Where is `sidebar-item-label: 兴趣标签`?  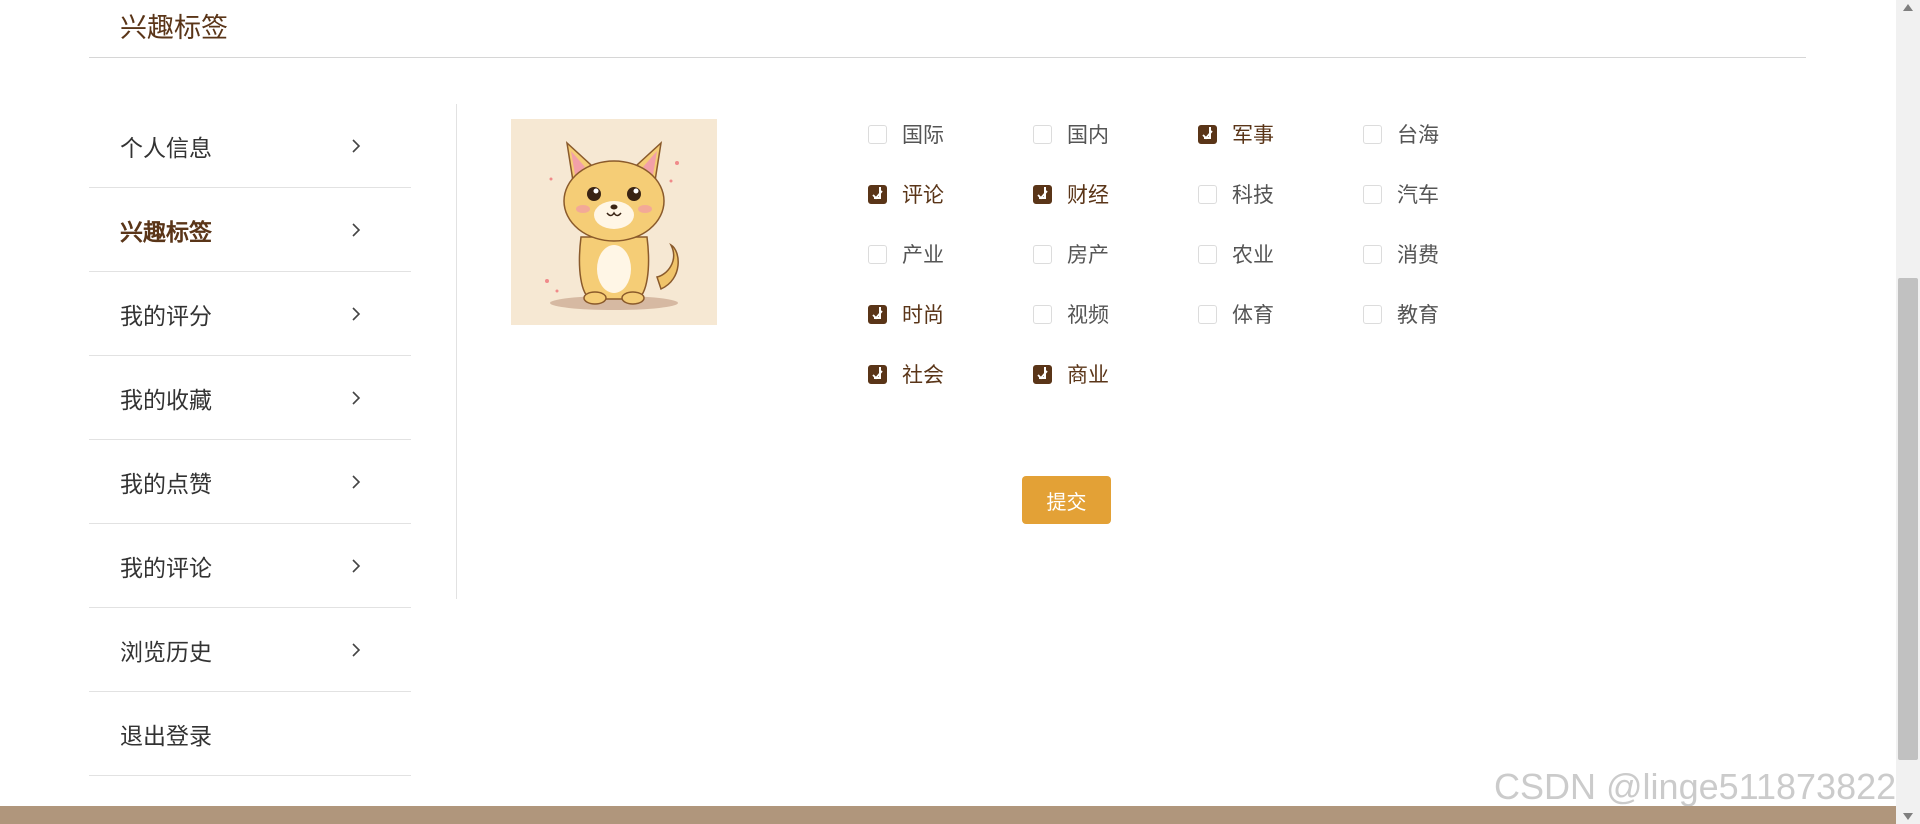 sidebar-item-label: 兴趣标签 is located at coordinates (166, 232).